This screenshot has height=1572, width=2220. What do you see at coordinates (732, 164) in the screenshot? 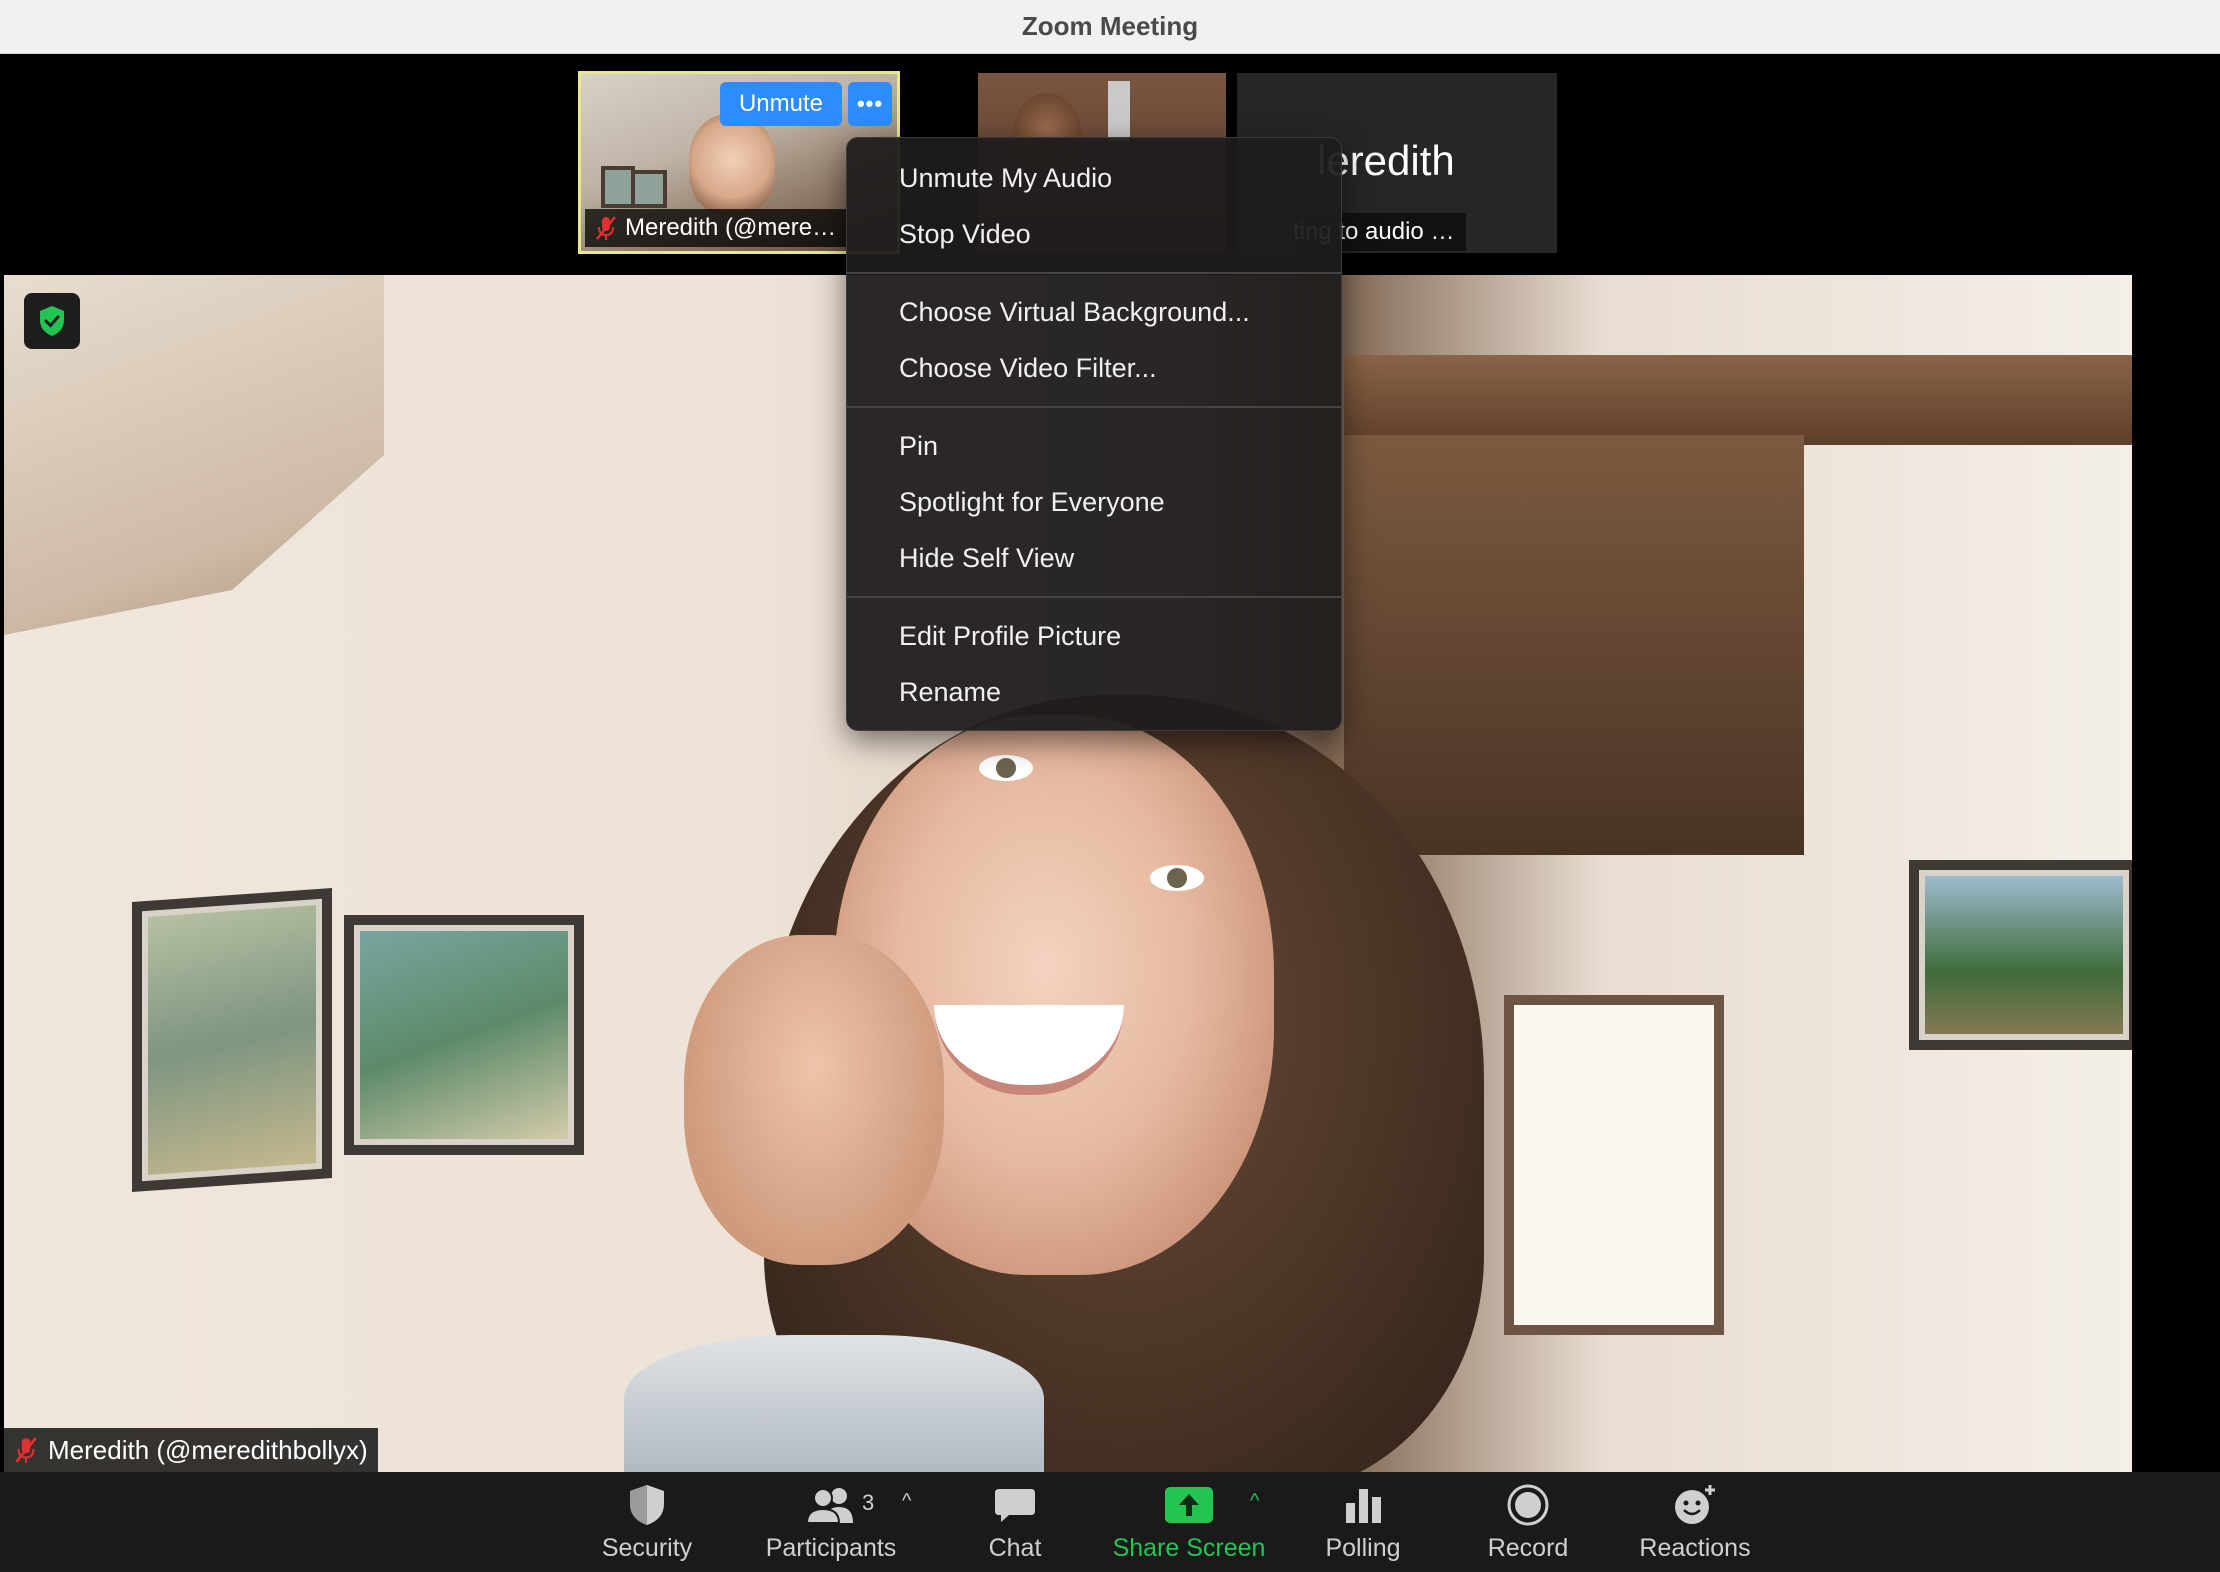
I see `self-face` at bounding box center [732, 164].